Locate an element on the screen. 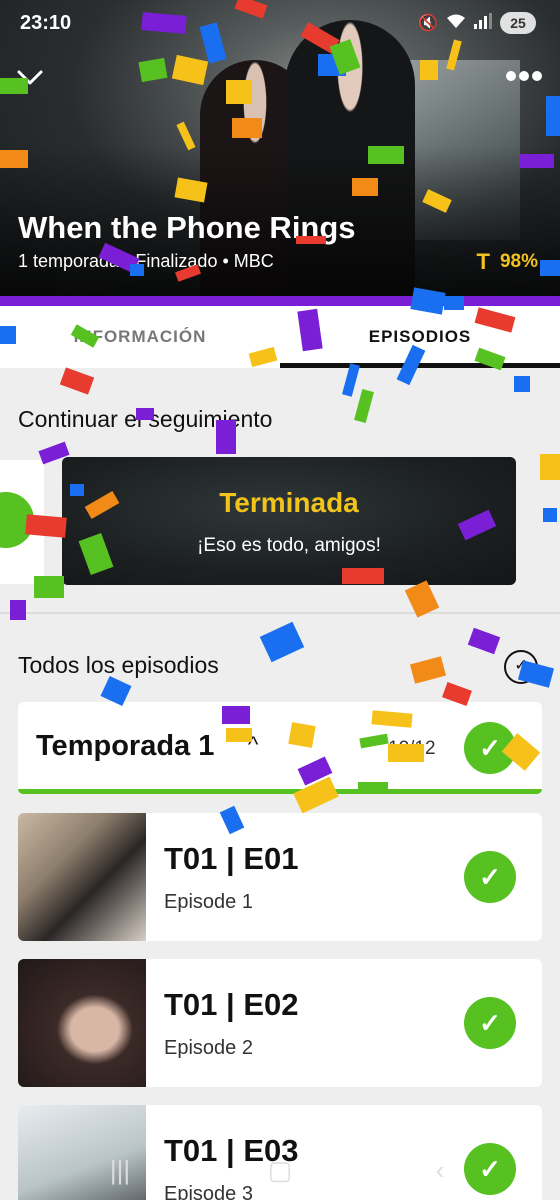  season-progress-count: 12/12 is located at coordinates (412, 748).